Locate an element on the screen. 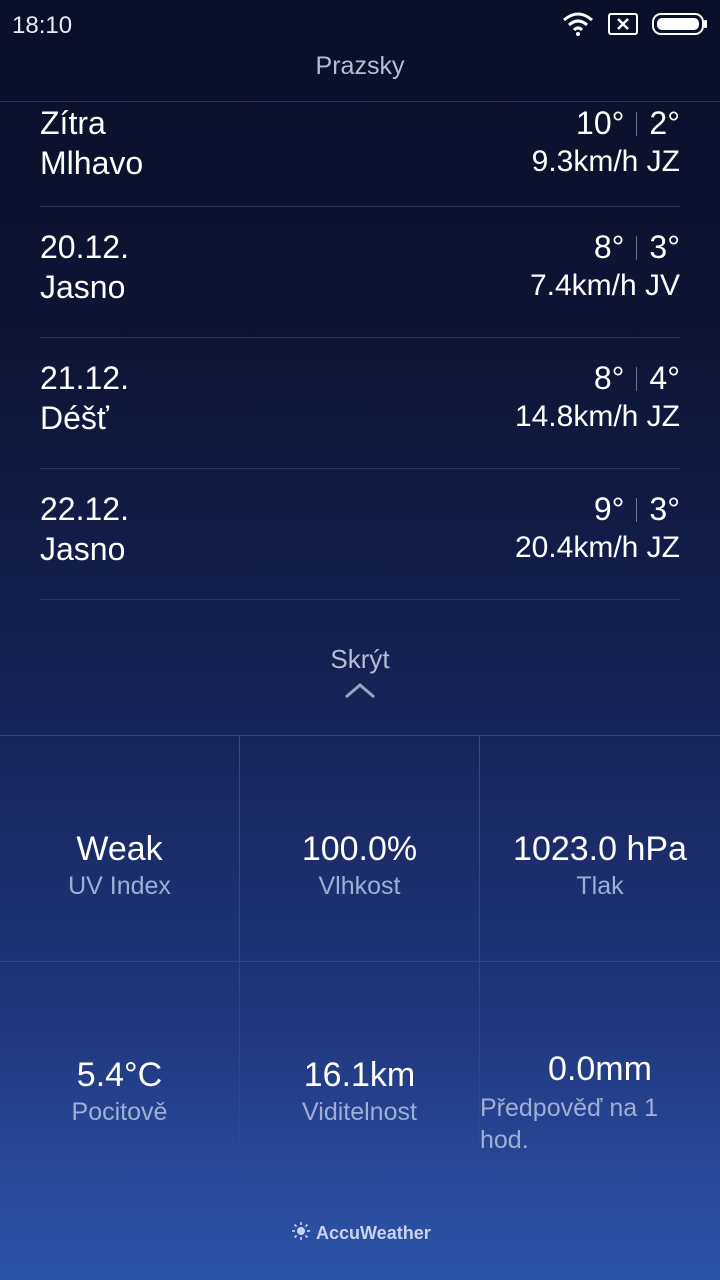 Image resolution: width=720 pixels, height=1280 pixels. forecast-row: 21.12. Déšť 8° 4° 14.8km/h JZ is located at coordinates (360, 403).